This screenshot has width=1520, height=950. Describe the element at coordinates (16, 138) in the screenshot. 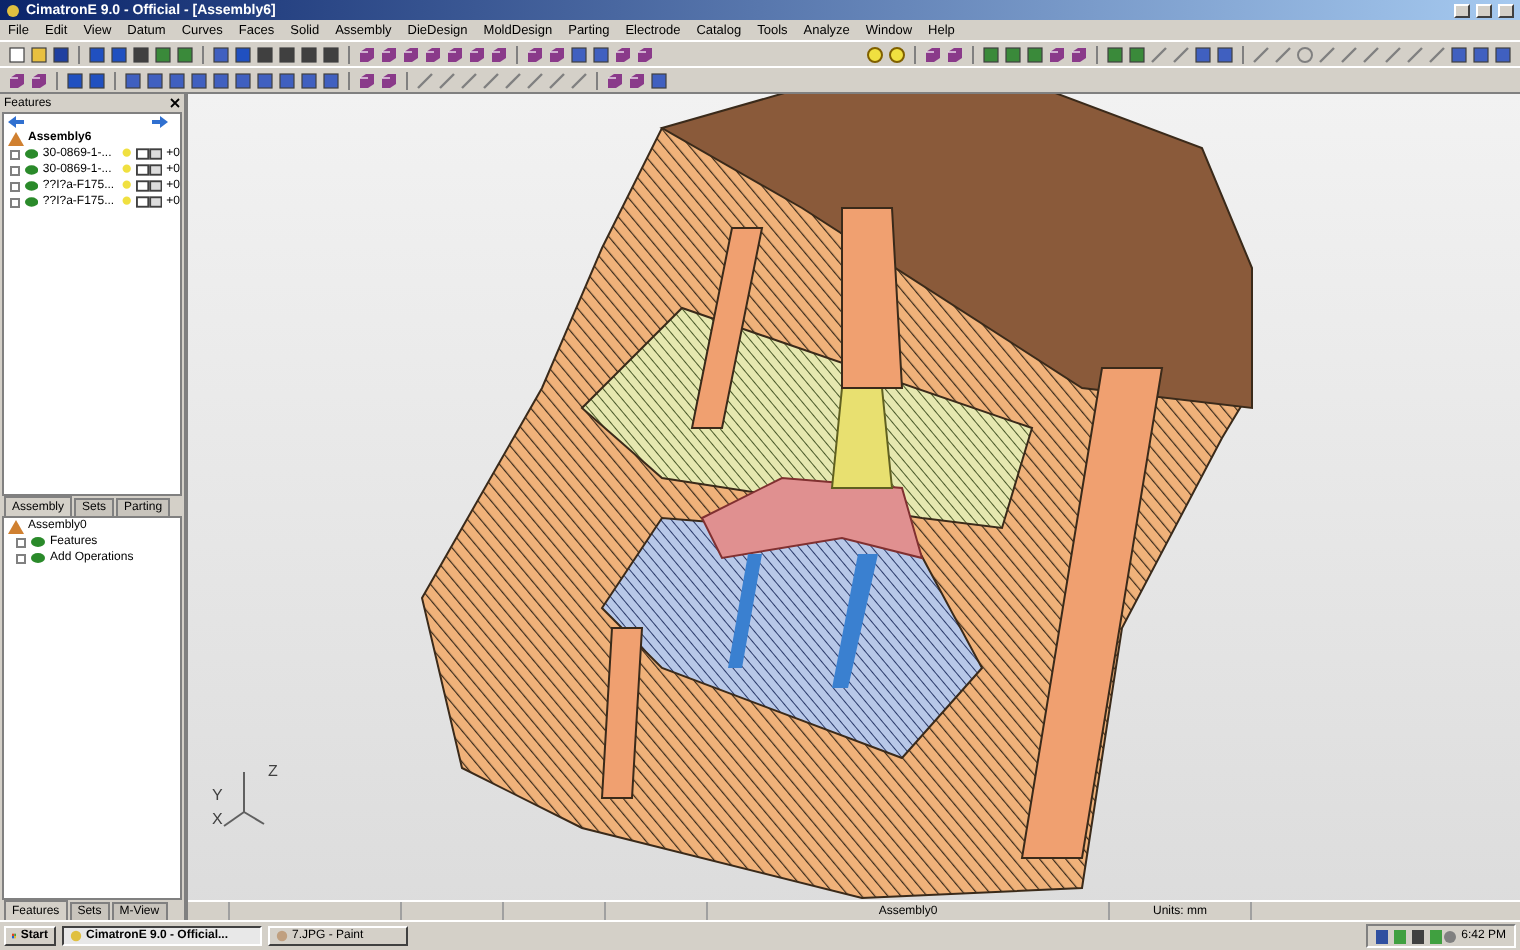

I see `assembly-icon` at that location.